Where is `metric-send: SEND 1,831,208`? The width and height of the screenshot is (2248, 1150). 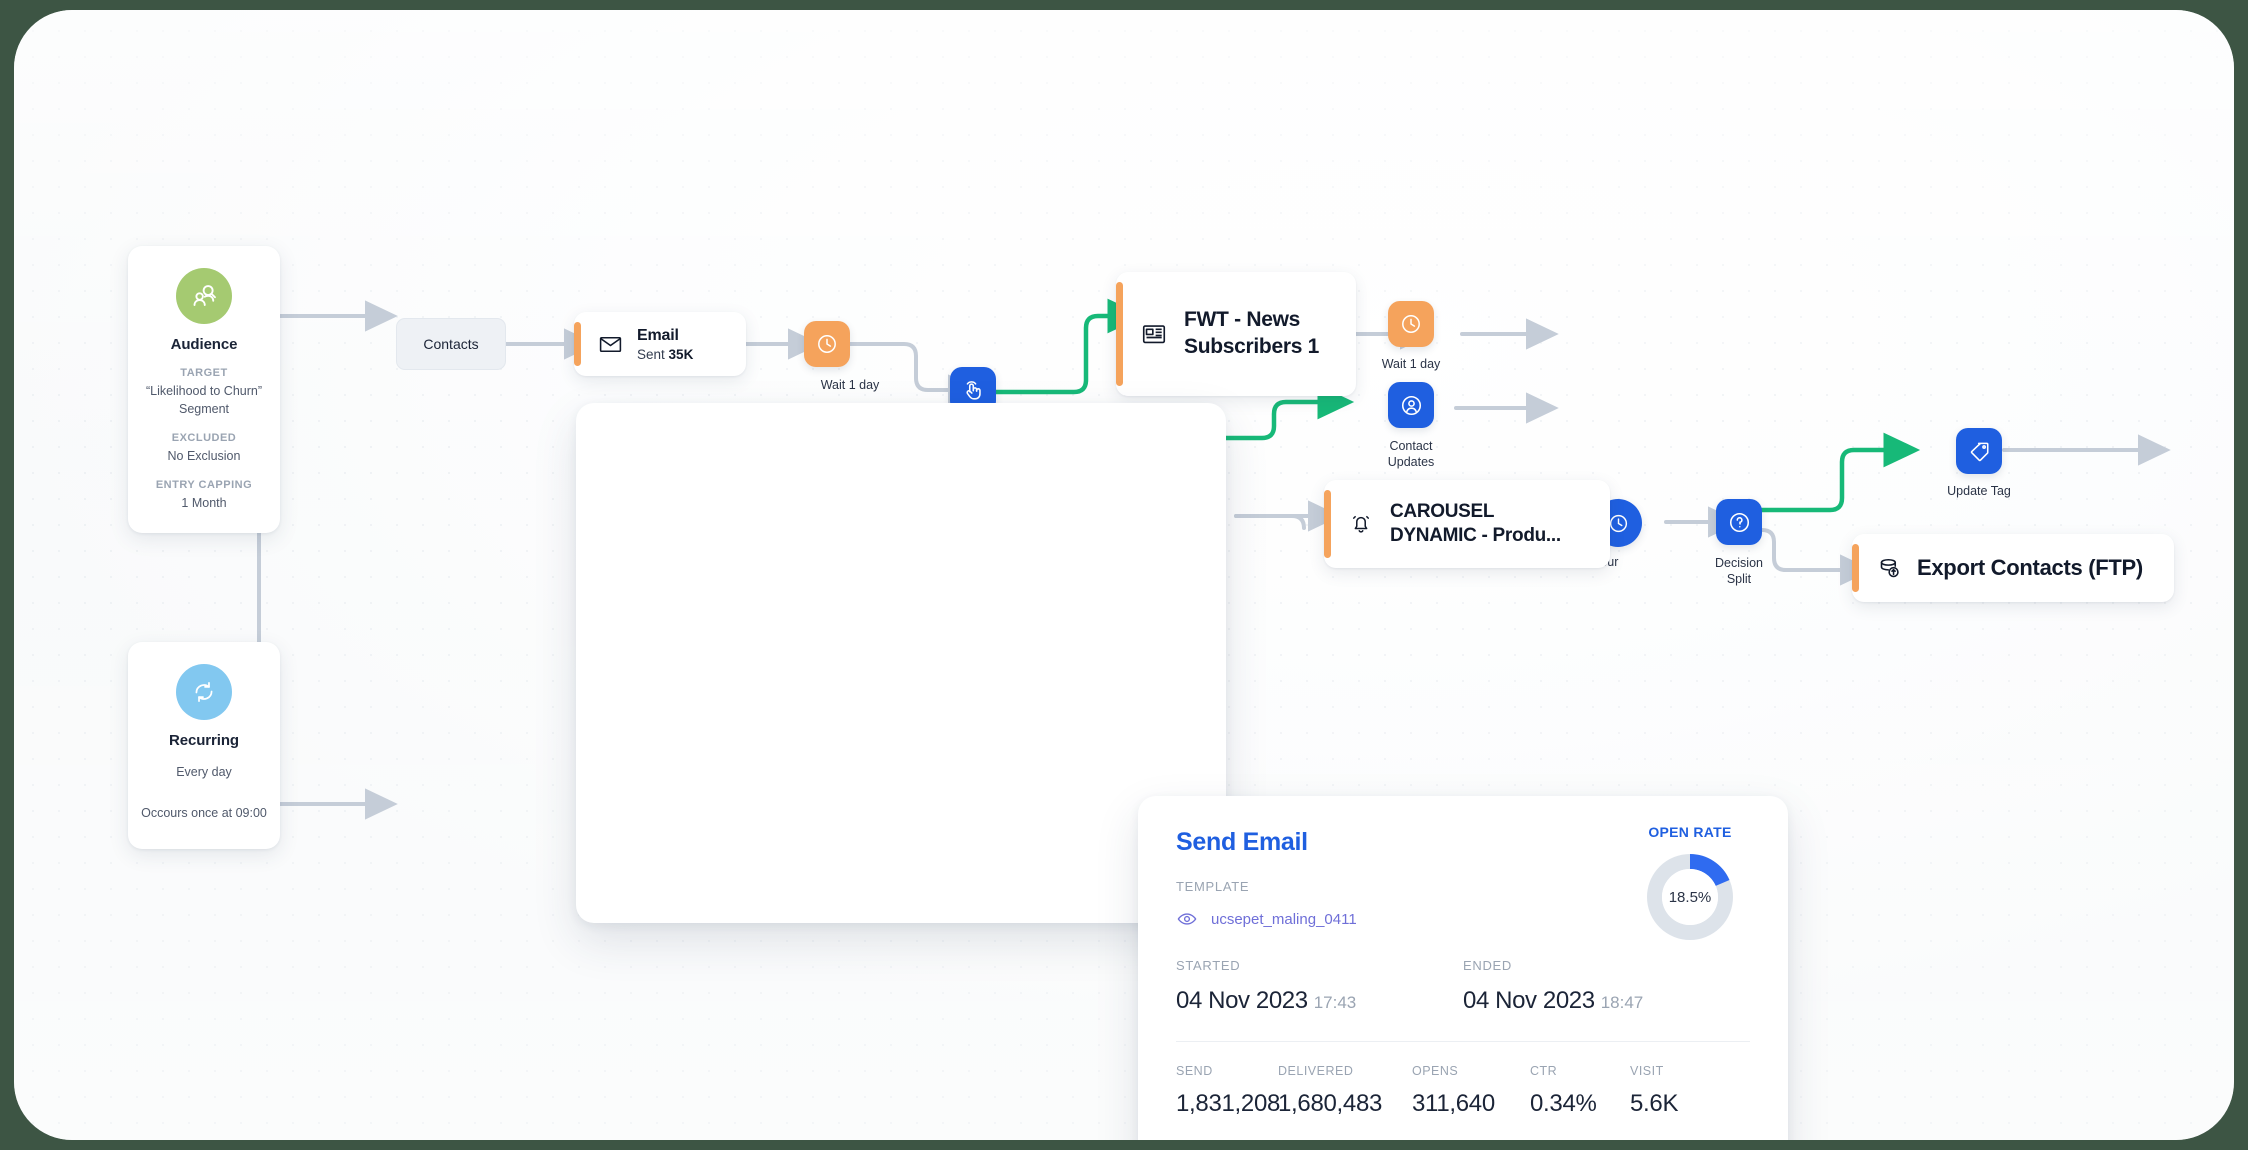 metric-send: SEND 1,831,208 is located at coordinates (1228, 1091).